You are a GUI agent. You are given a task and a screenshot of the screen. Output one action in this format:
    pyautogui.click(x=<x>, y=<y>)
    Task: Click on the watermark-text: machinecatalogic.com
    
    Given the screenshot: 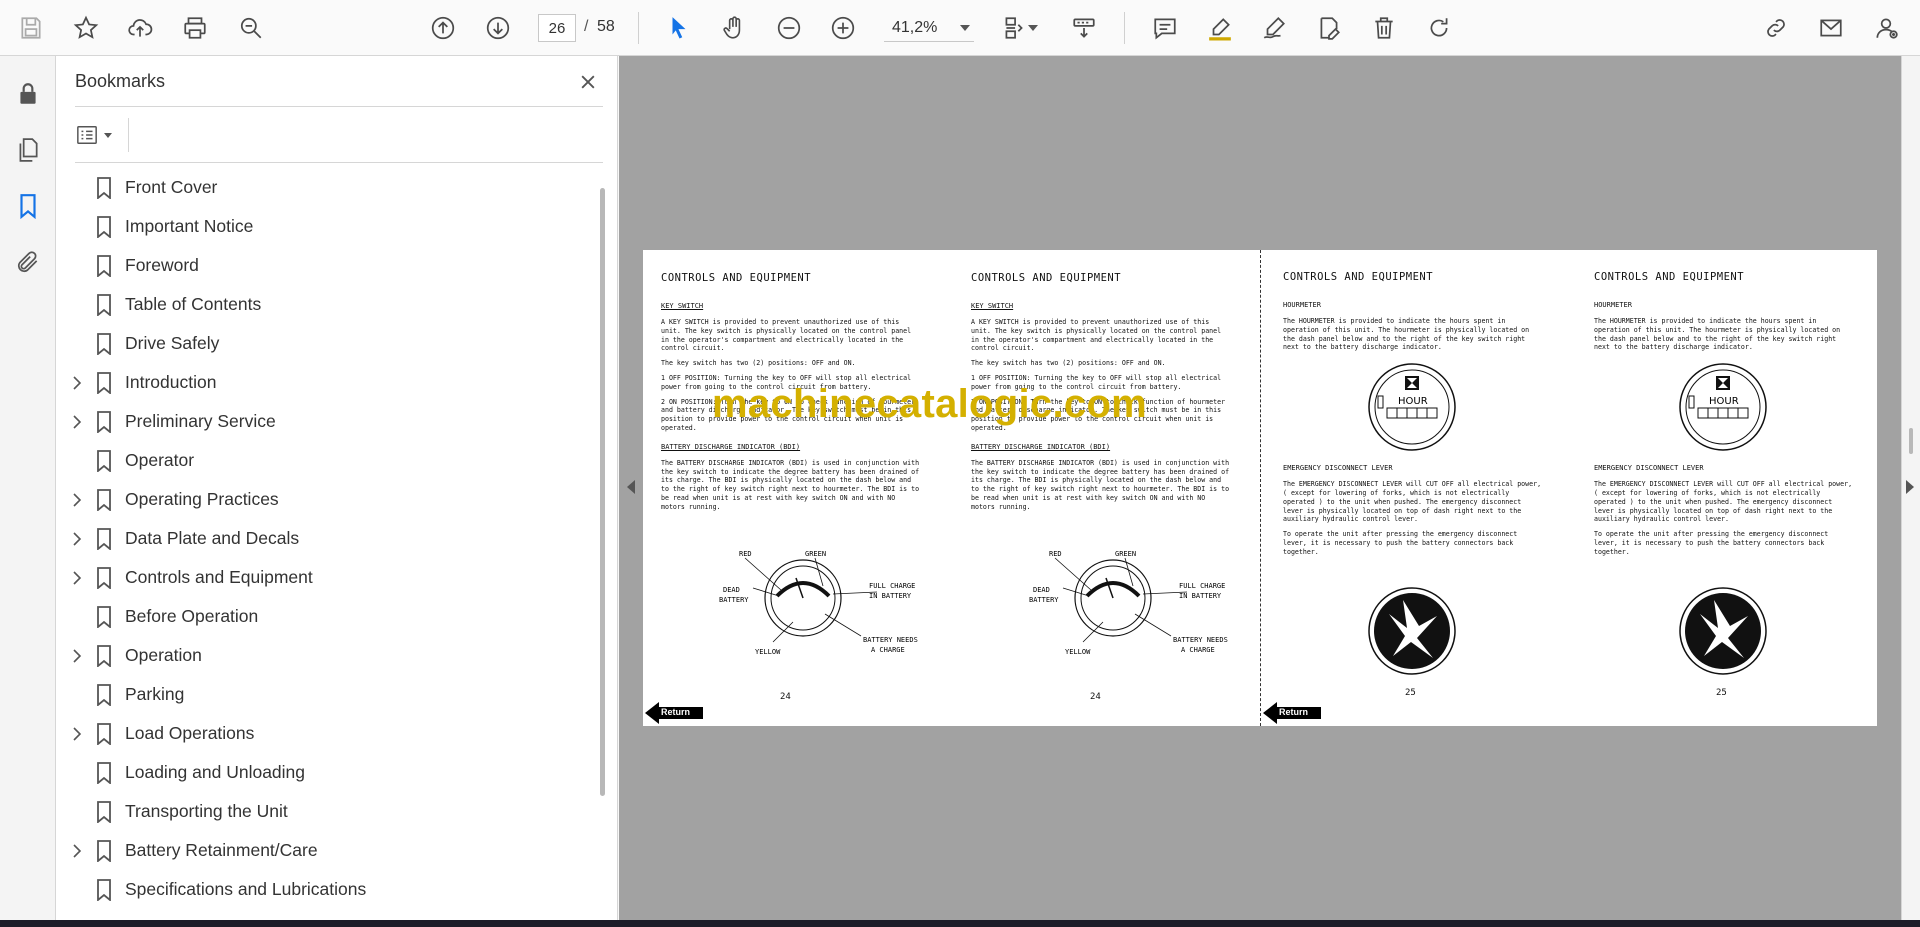 What is the action you would take?
    pyautogui.click(x=930, y=404)
    